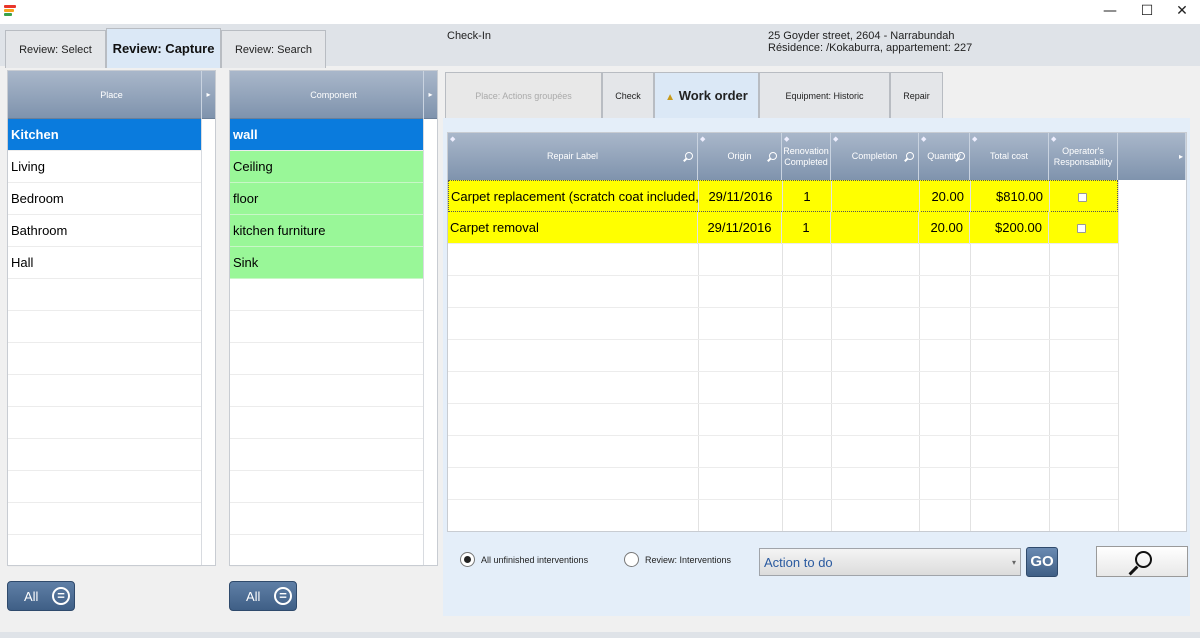 This screenshot has width=1200, height=638. I want to click on place-list-header: Place ▸, so click(111, 95).